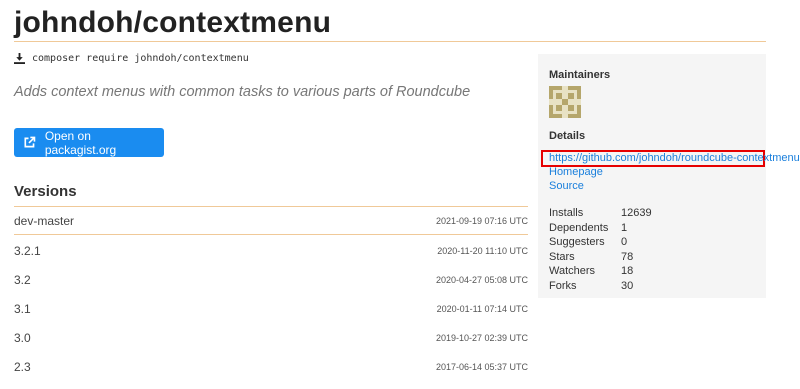 Image resolution: width=800 pixels, height=389 pixels. Describe the element at coordinates (600, 286) in the screenshot. I see `stat-forks: Forks 30` at that location.